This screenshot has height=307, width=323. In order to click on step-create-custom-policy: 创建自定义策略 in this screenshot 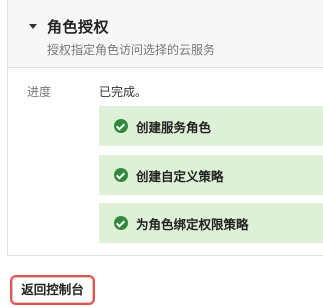, I will do `click(211, 175)`.